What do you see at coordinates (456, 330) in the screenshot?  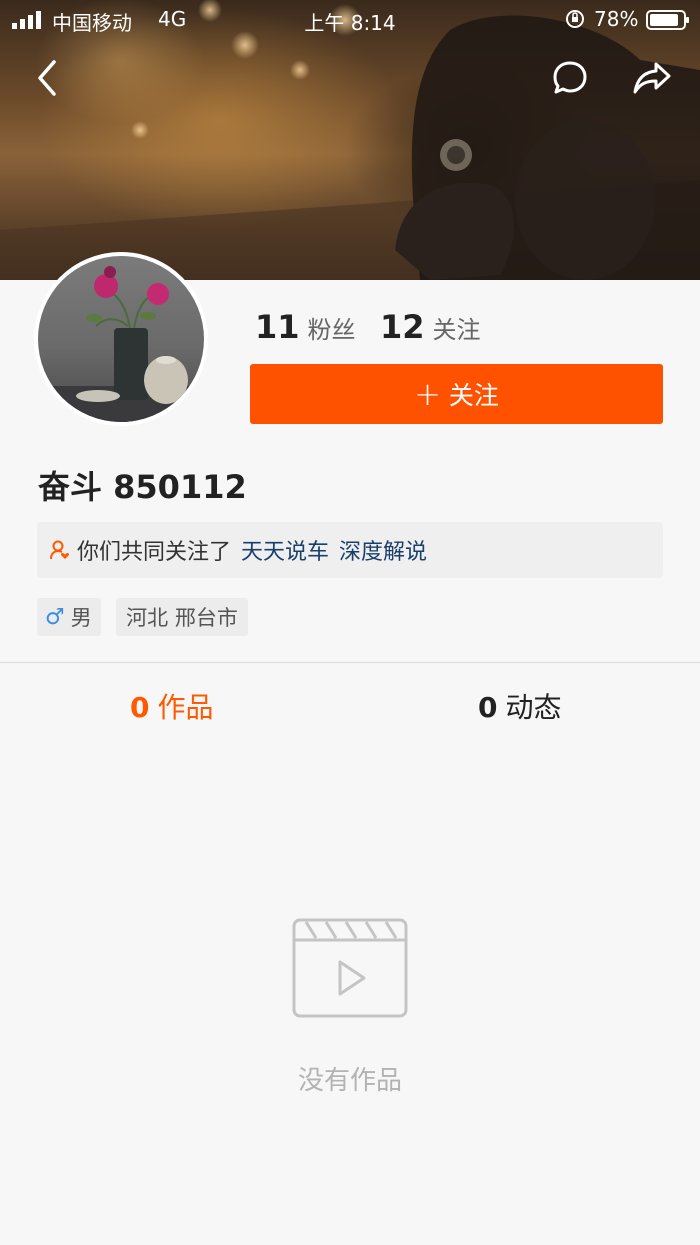 I see `following-label: 关注` at bounding box center [456, 330].